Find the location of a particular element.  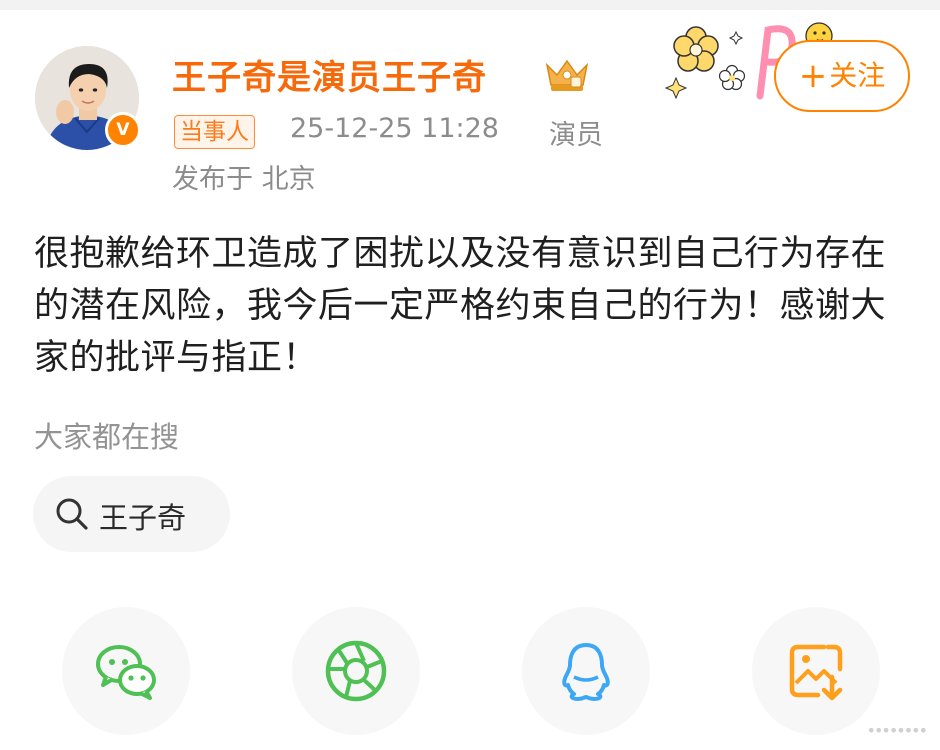

top-divider is located at coordinates (470, 5).